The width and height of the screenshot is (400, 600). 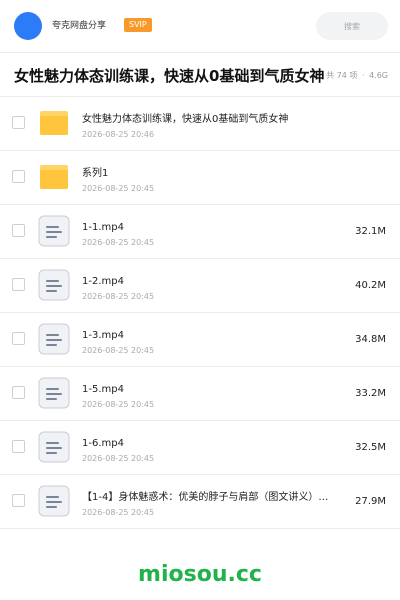 I want to click on file-name: 1-2.mp4, so click(x=103, y=281).